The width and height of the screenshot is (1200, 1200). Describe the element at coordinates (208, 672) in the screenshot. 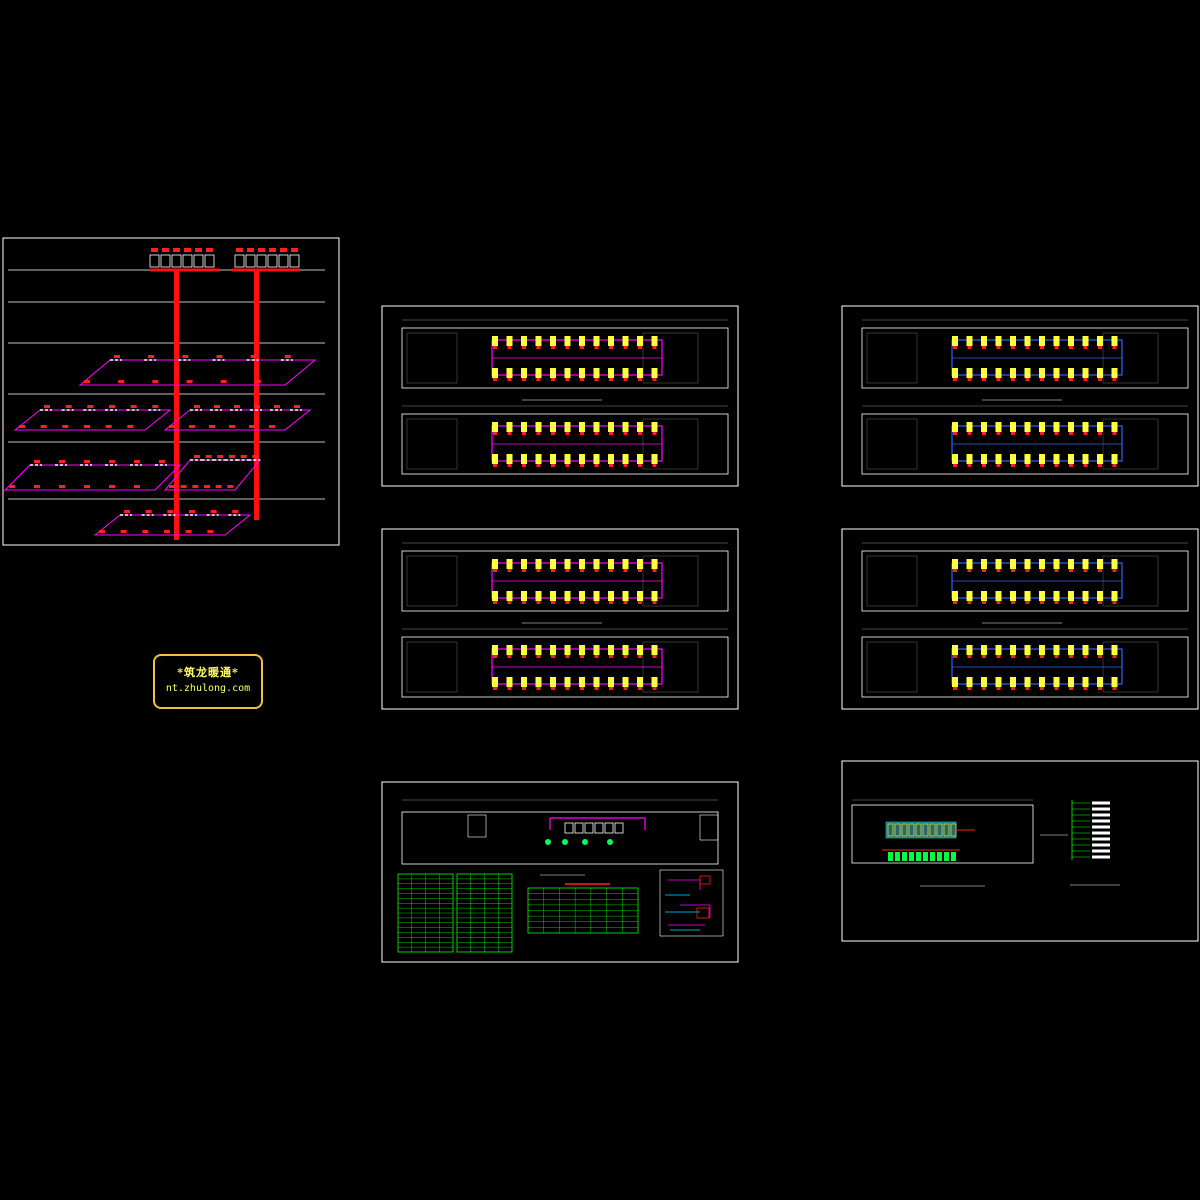

I see `watermark-line-1: *筑龙暖通*` at that location.